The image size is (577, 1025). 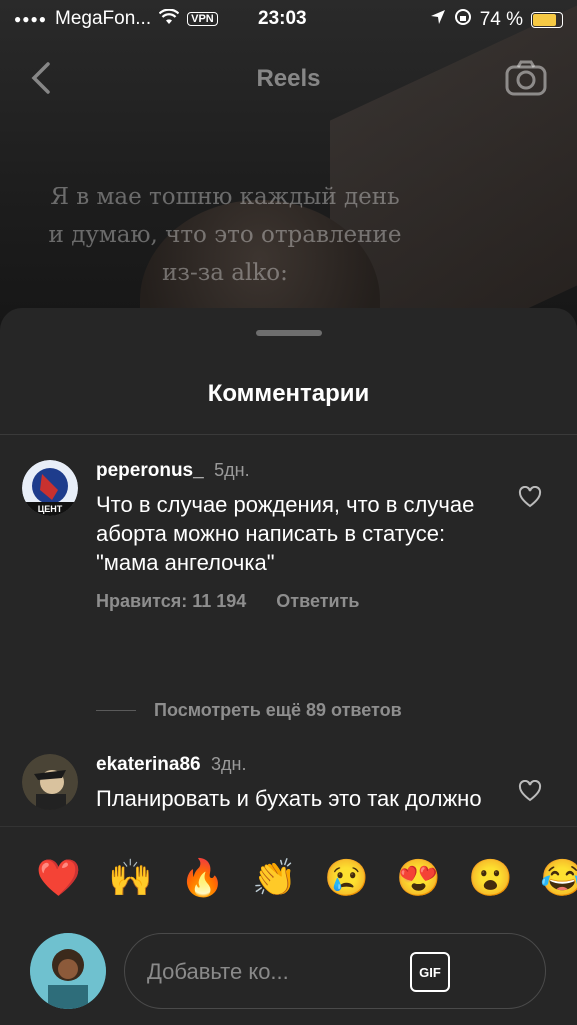 I want to click on emoji-fire-button: 🔥, so click(x=202, y=878).